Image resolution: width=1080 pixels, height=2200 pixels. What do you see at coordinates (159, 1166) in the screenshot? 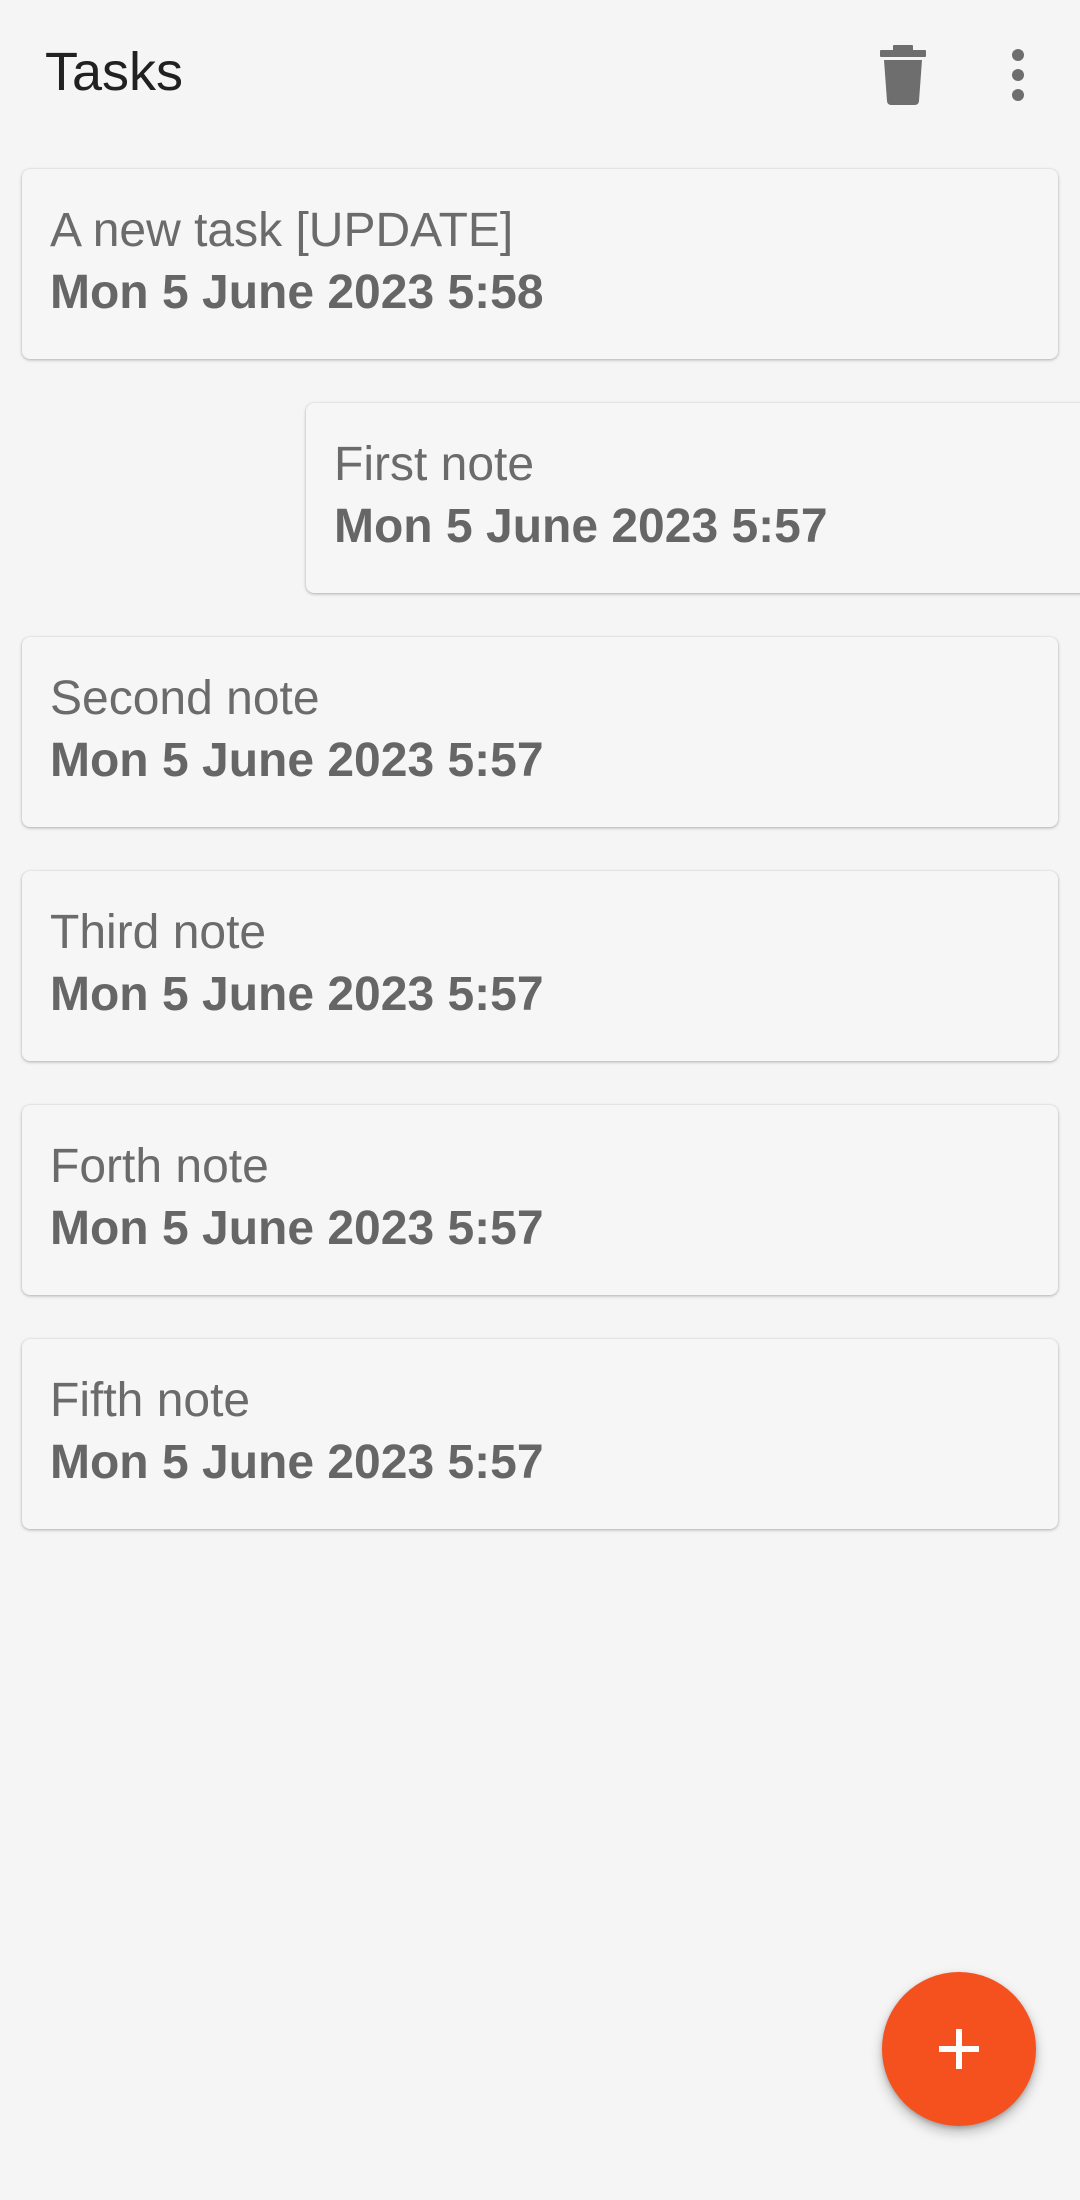
I see `task-title: Forth note` at bounding box center [159, 1166].